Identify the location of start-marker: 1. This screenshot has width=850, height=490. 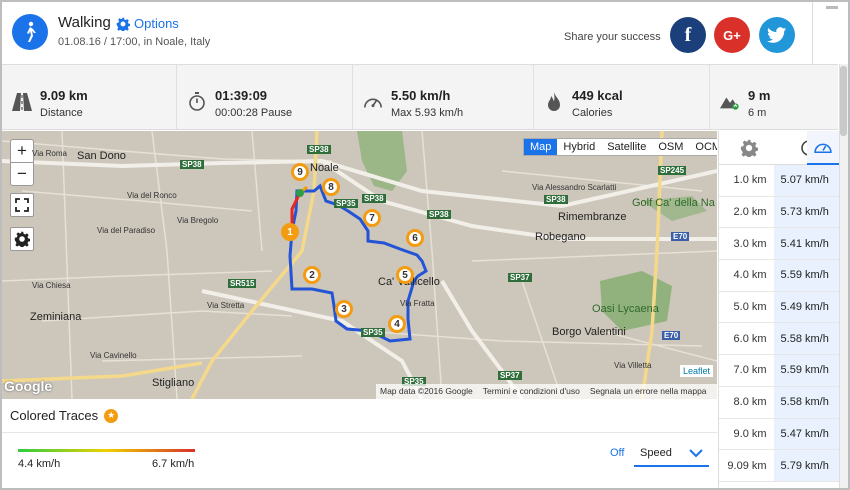
(290, 232).